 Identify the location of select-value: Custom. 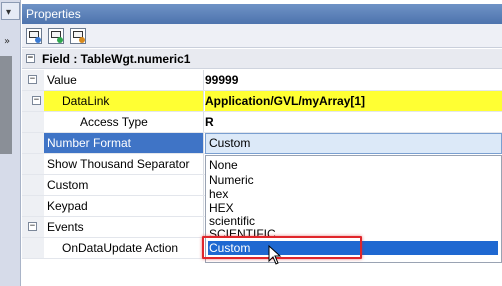
(230, 143).